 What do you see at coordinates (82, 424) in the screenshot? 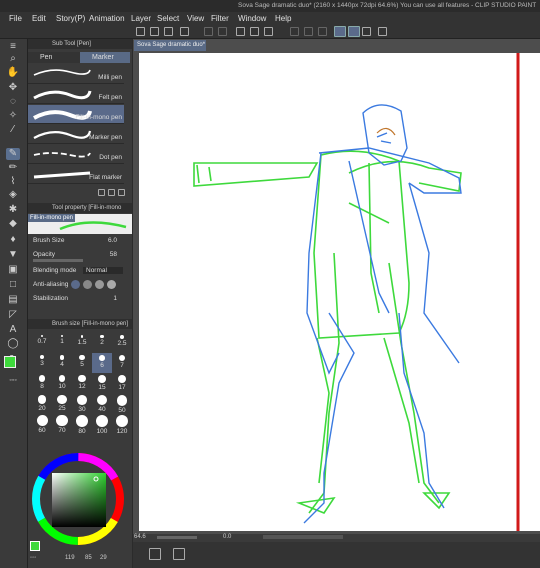
I see `brush-size-option: 80` at bounding box center [82, 424].